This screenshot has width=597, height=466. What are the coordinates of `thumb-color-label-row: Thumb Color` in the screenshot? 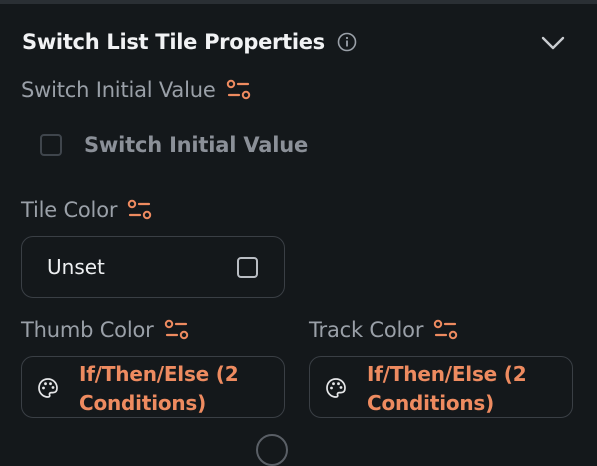 It's located at (105, 330).